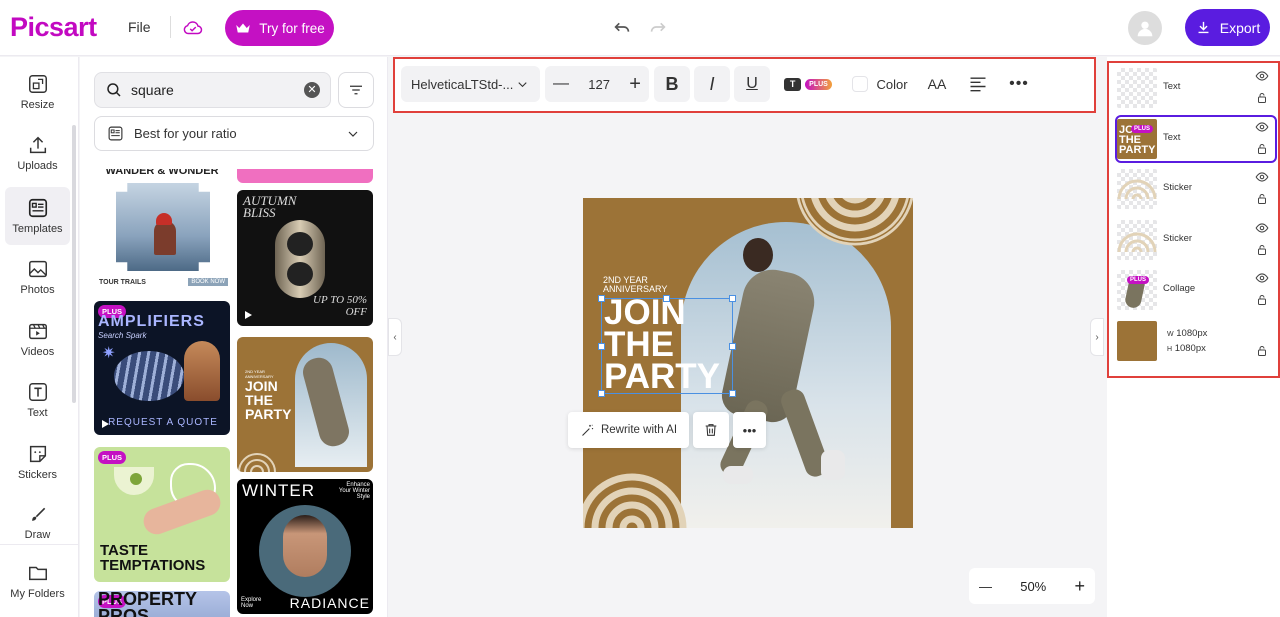 The height and width of the screenshot is (617, 1280). What do you see at coordinates (37, 413) in the screenshot?
I see `rail-label: Text` at bounding box center [37, 413].